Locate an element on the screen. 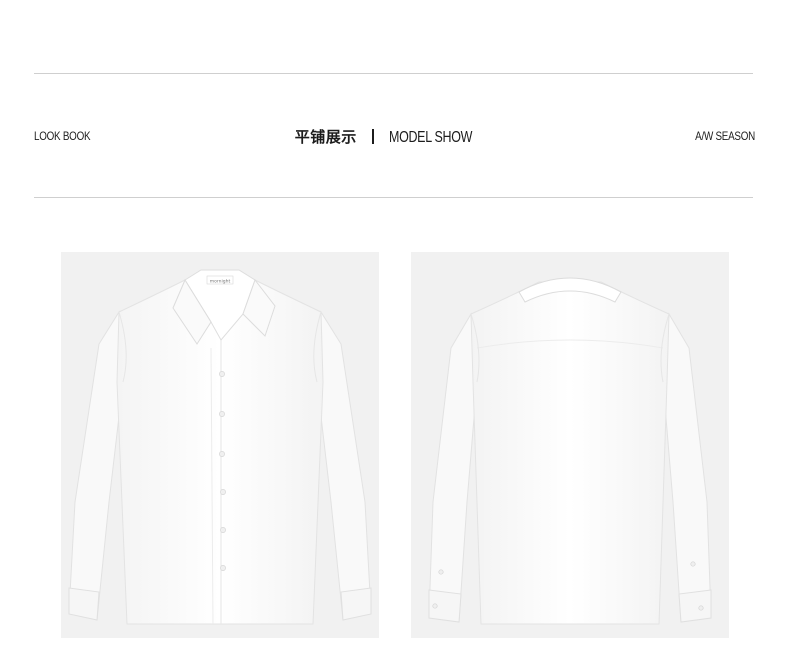  bottom-divider is located at coordinates (393, 197).